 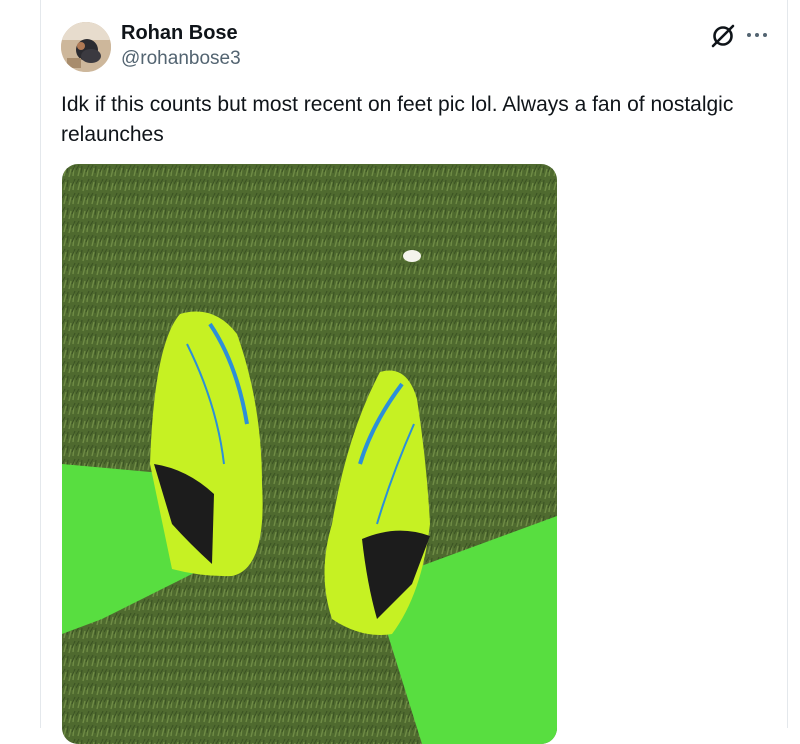 What do you see at coordinates (181, 59) in the screenshot?
I see `handle: @rohanbose3` at bounding box center [181, 59].